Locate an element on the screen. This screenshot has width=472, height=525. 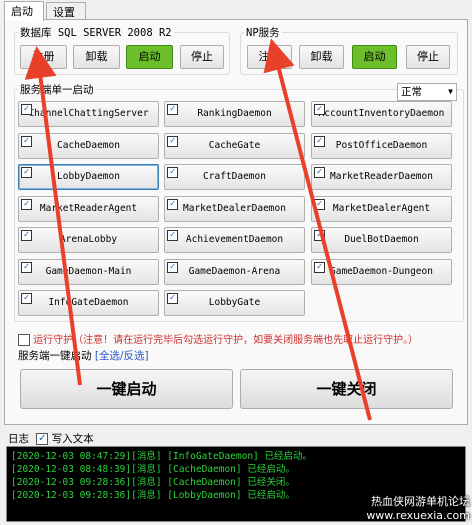
service-label: InfoGateDaemon is located at coordinates (88, 302).